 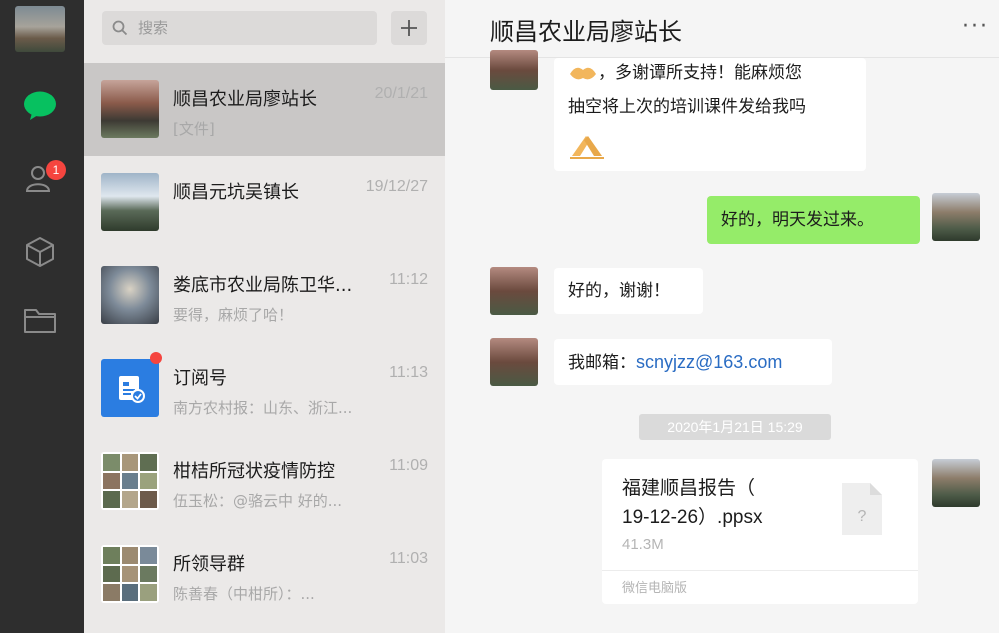 I want to click on cube-icon, so click(x=40, y=252).